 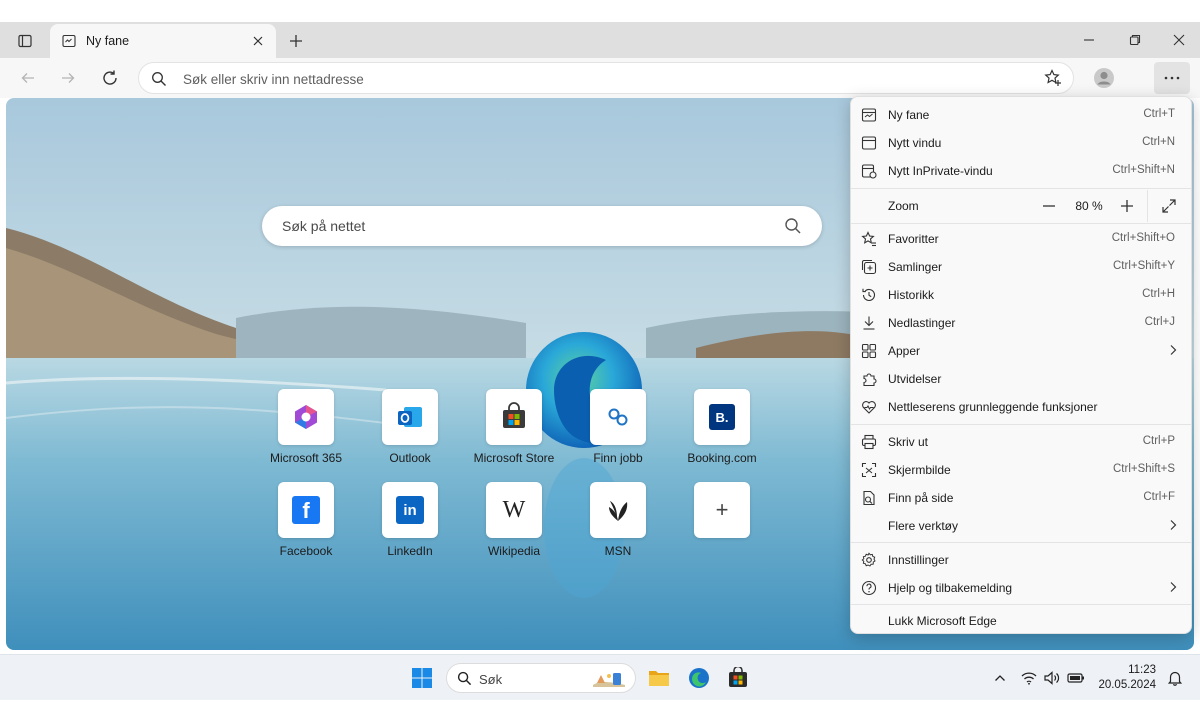 I want to click on menu-item-label: Apper, so click(x=904, y=351).